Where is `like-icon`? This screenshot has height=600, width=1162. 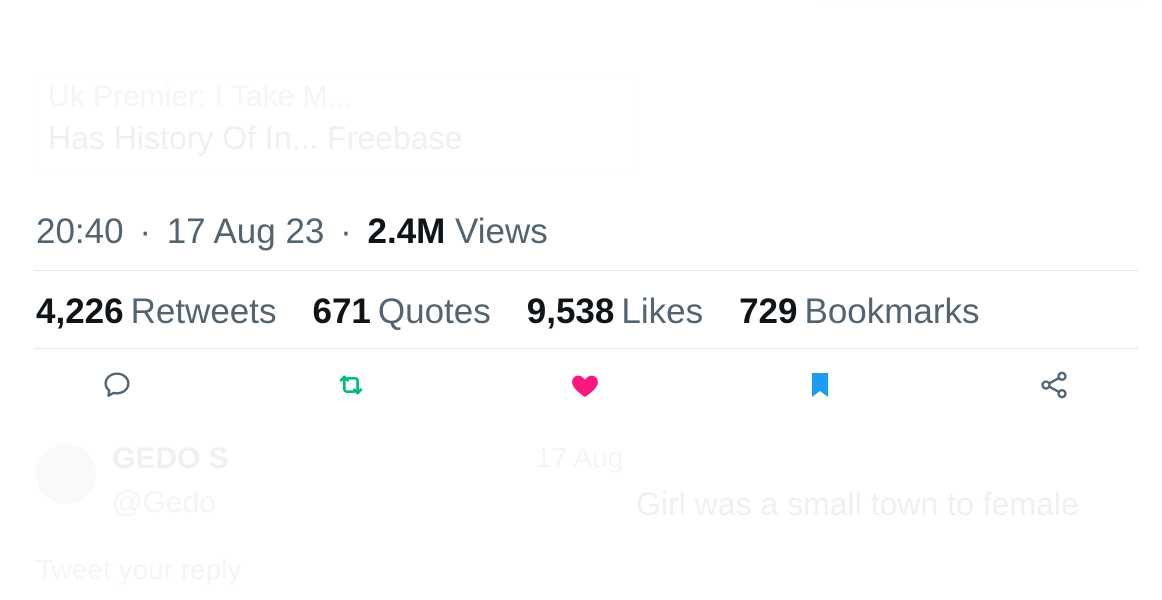
like-icon is located at coordinates (585, 386).